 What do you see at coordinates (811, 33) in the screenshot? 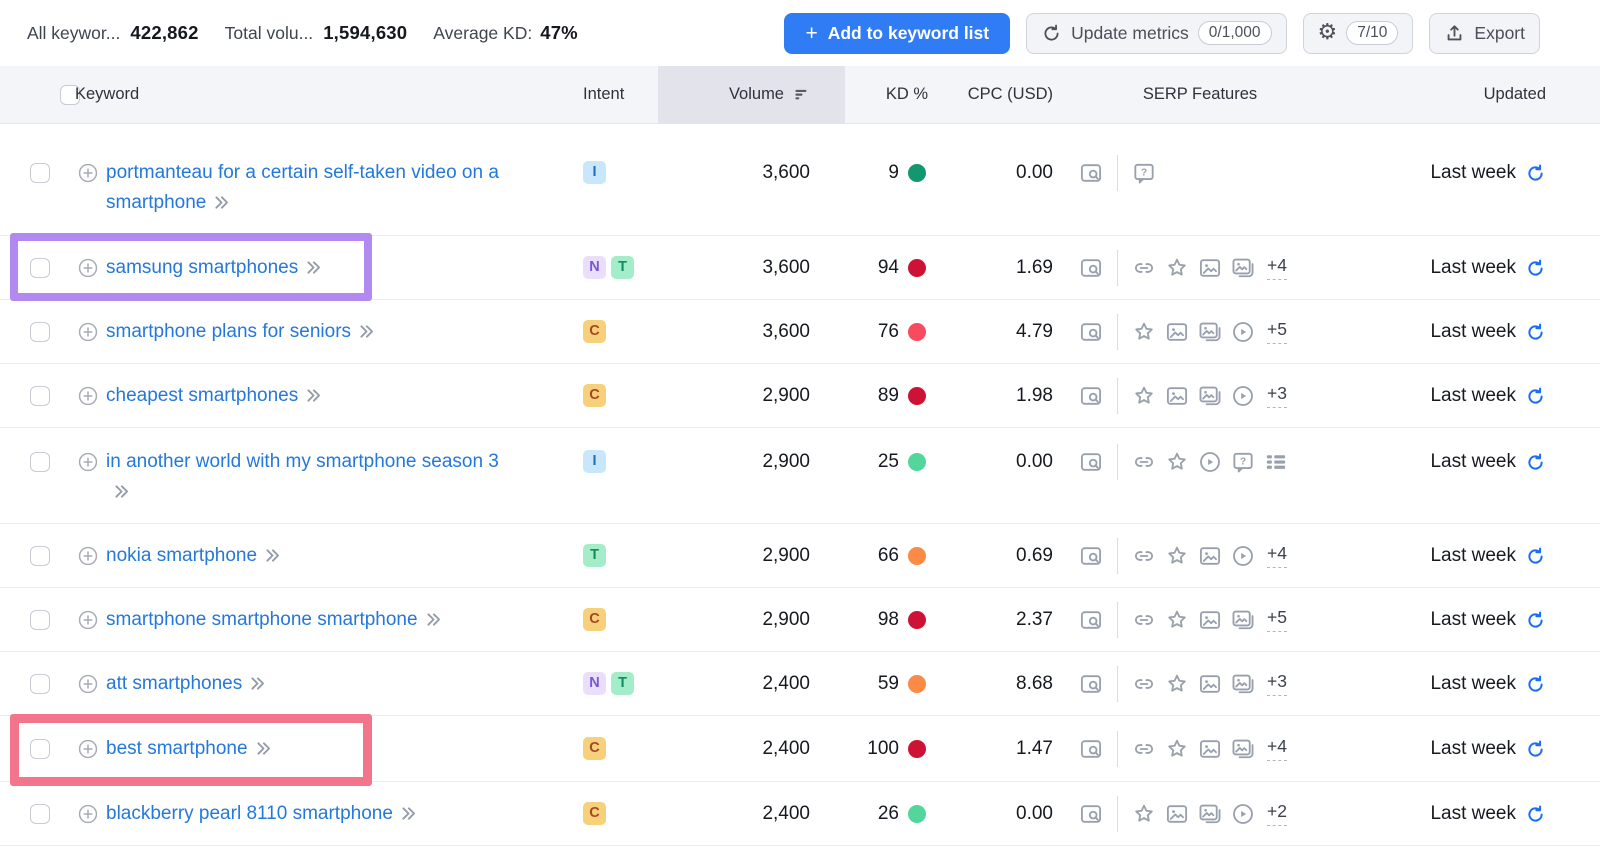
I see `plus-icon: +` at bounding box center [811, 33].